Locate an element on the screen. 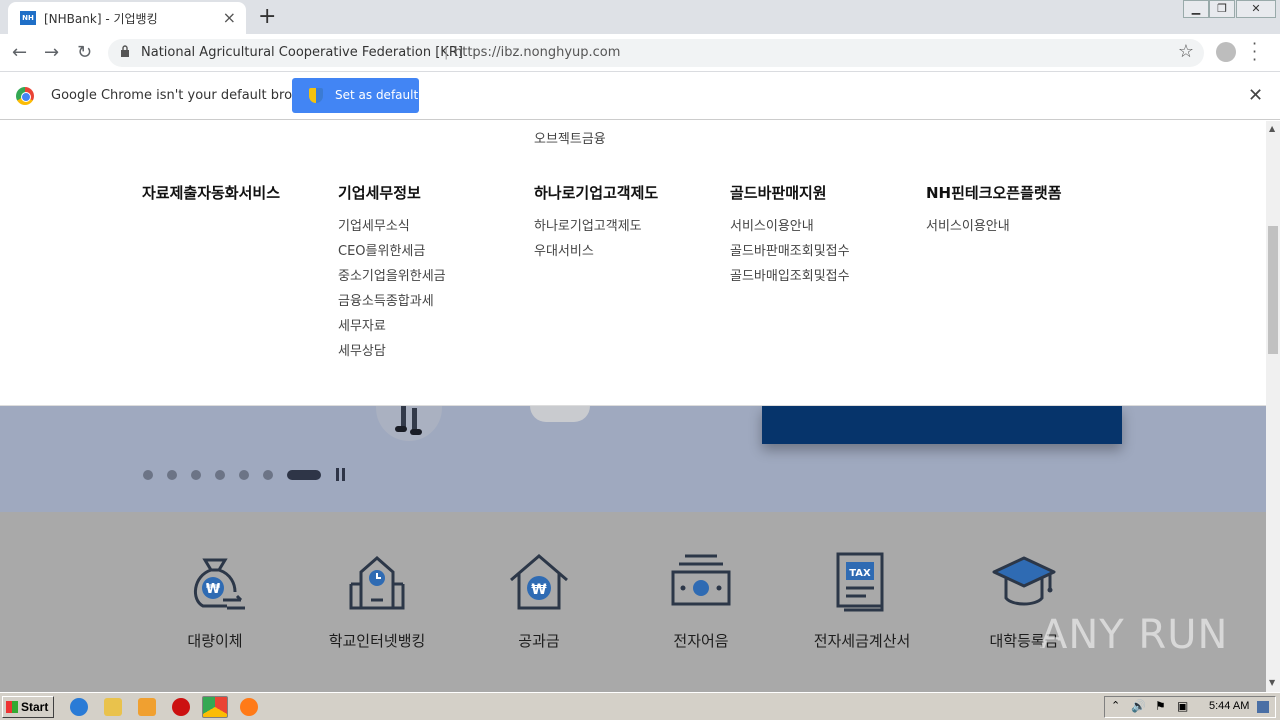 This screenshot has width=1280, height=720. tab-strip: NH [NHBank] - 기업뱅킹 × + ▁ ❐ ✕ is located at coordinates (640, 17).